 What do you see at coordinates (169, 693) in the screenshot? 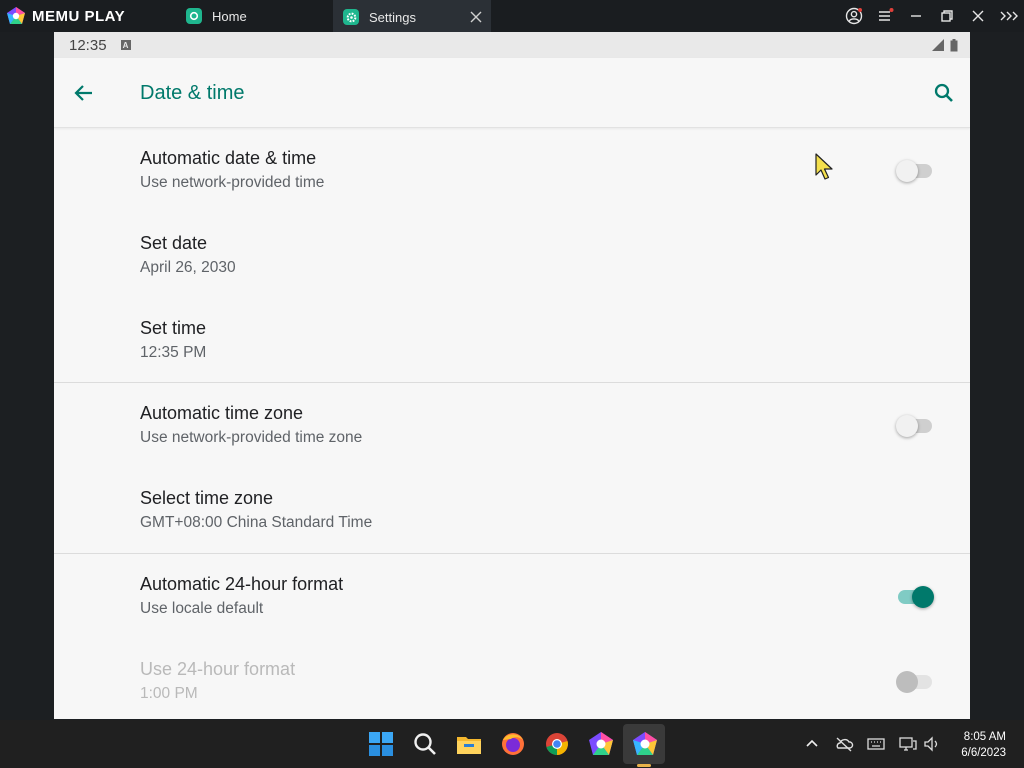
I see `setting-summary: 1:00 PM` at bounding box center [169, 693].